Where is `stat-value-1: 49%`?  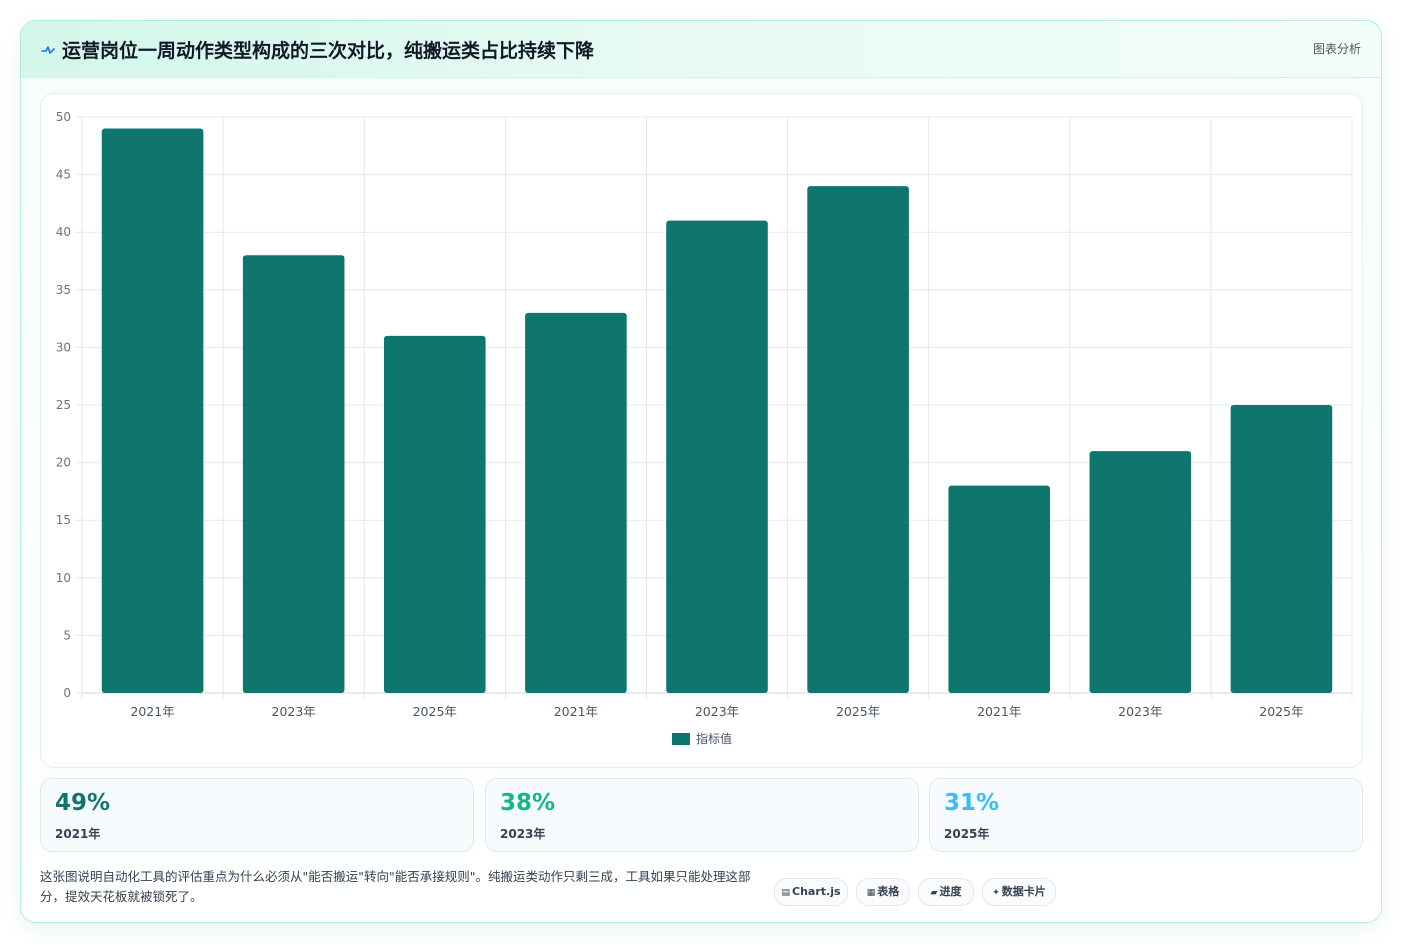
stat-value-1: 49% is located at coordinates (83, 803).